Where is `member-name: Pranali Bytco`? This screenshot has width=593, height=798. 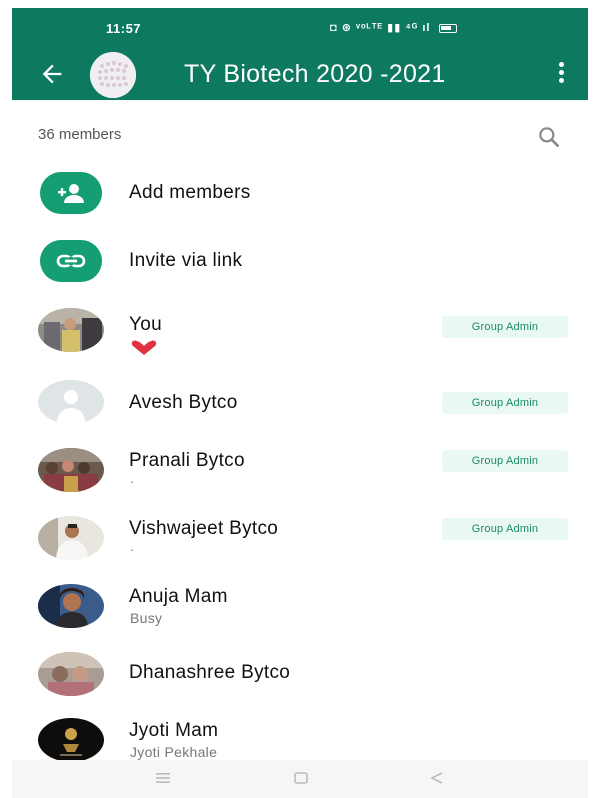 member-name: Pranali Bytco is located at coordinates (187, 460).